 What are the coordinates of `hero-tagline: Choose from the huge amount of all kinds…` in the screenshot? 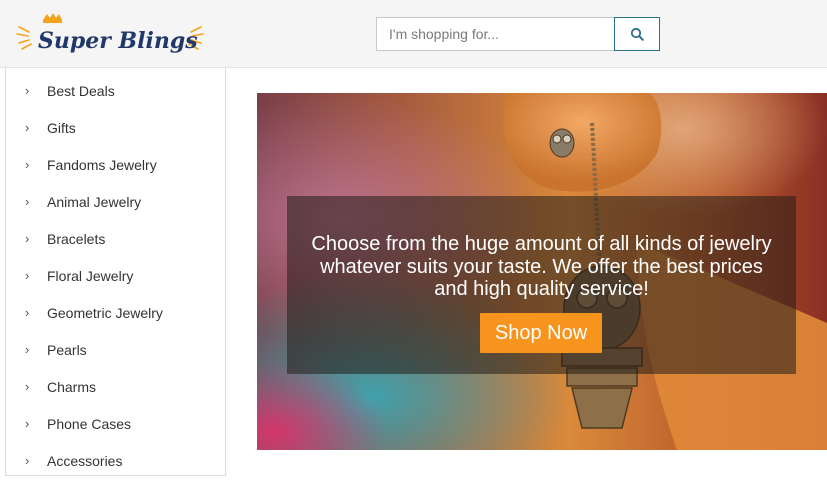 It's located at (541, 266).